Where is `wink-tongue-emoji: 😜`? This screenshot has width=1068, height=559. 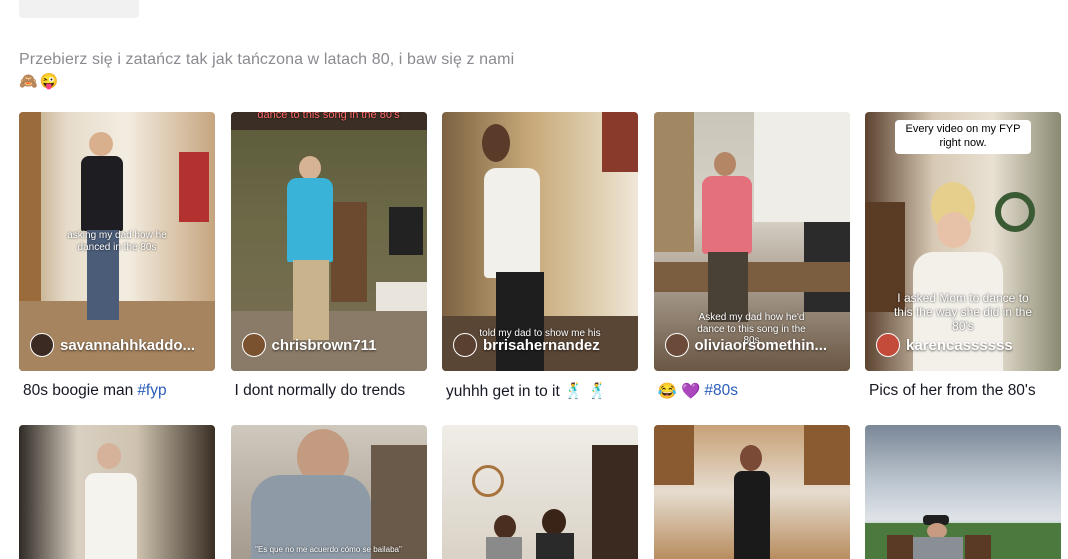
wink-tongue-emoji: 😜 is located at coordinates (49, 81).